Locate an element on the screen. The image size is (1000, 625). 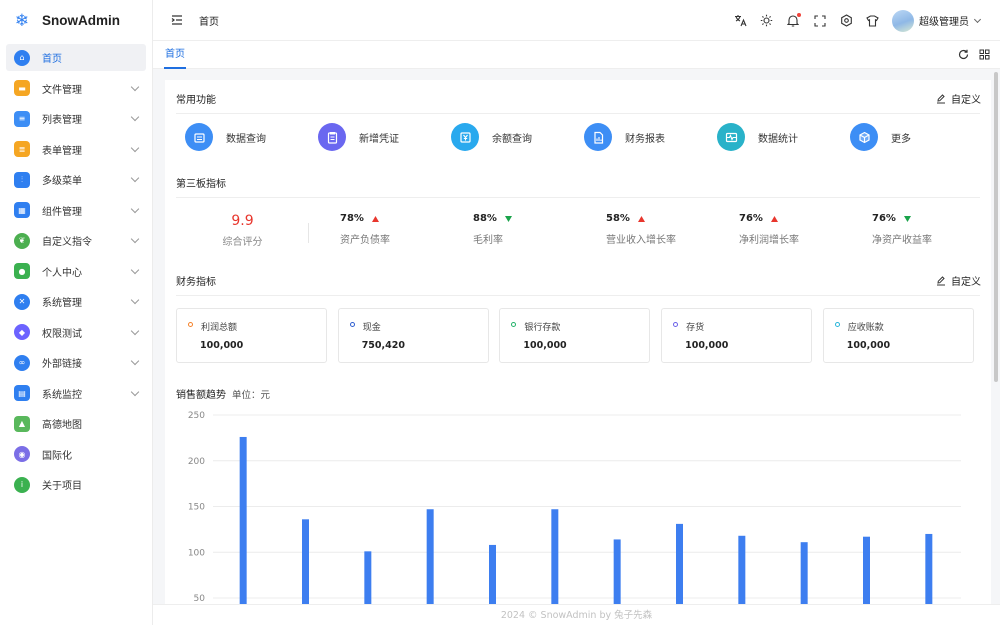
sidebar-item-label: 高德地图 is located at coordinates (62, 425).